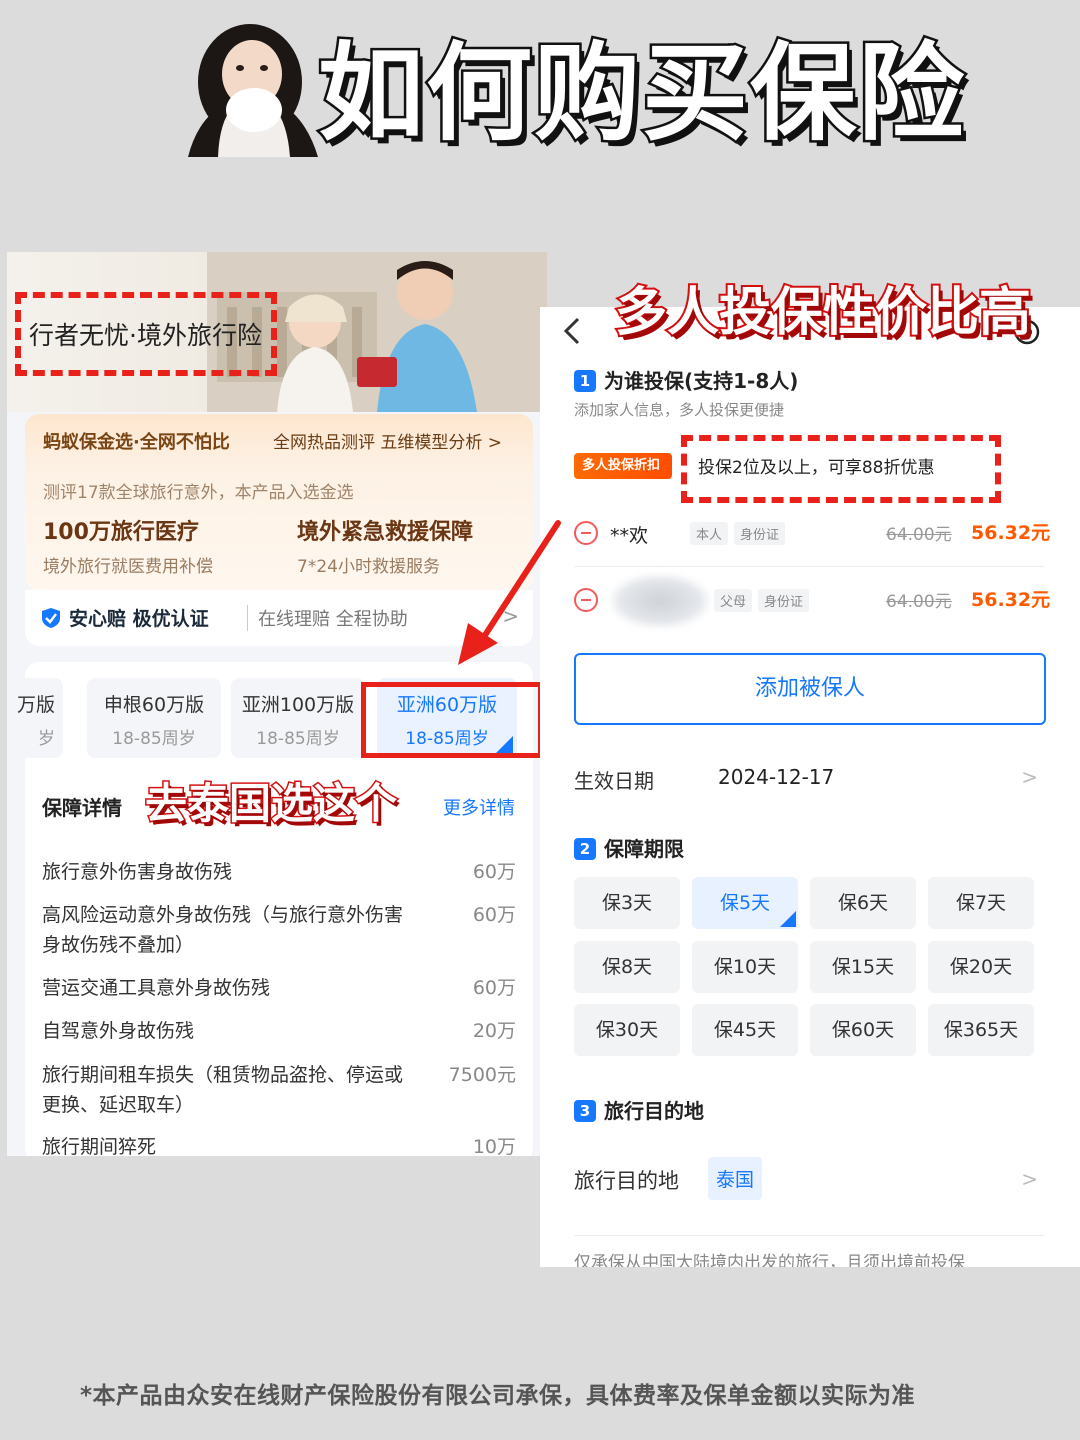  Describe the element at coordinates (509, 592) in the screenshot. I see `red-arrow-icon` at that location.